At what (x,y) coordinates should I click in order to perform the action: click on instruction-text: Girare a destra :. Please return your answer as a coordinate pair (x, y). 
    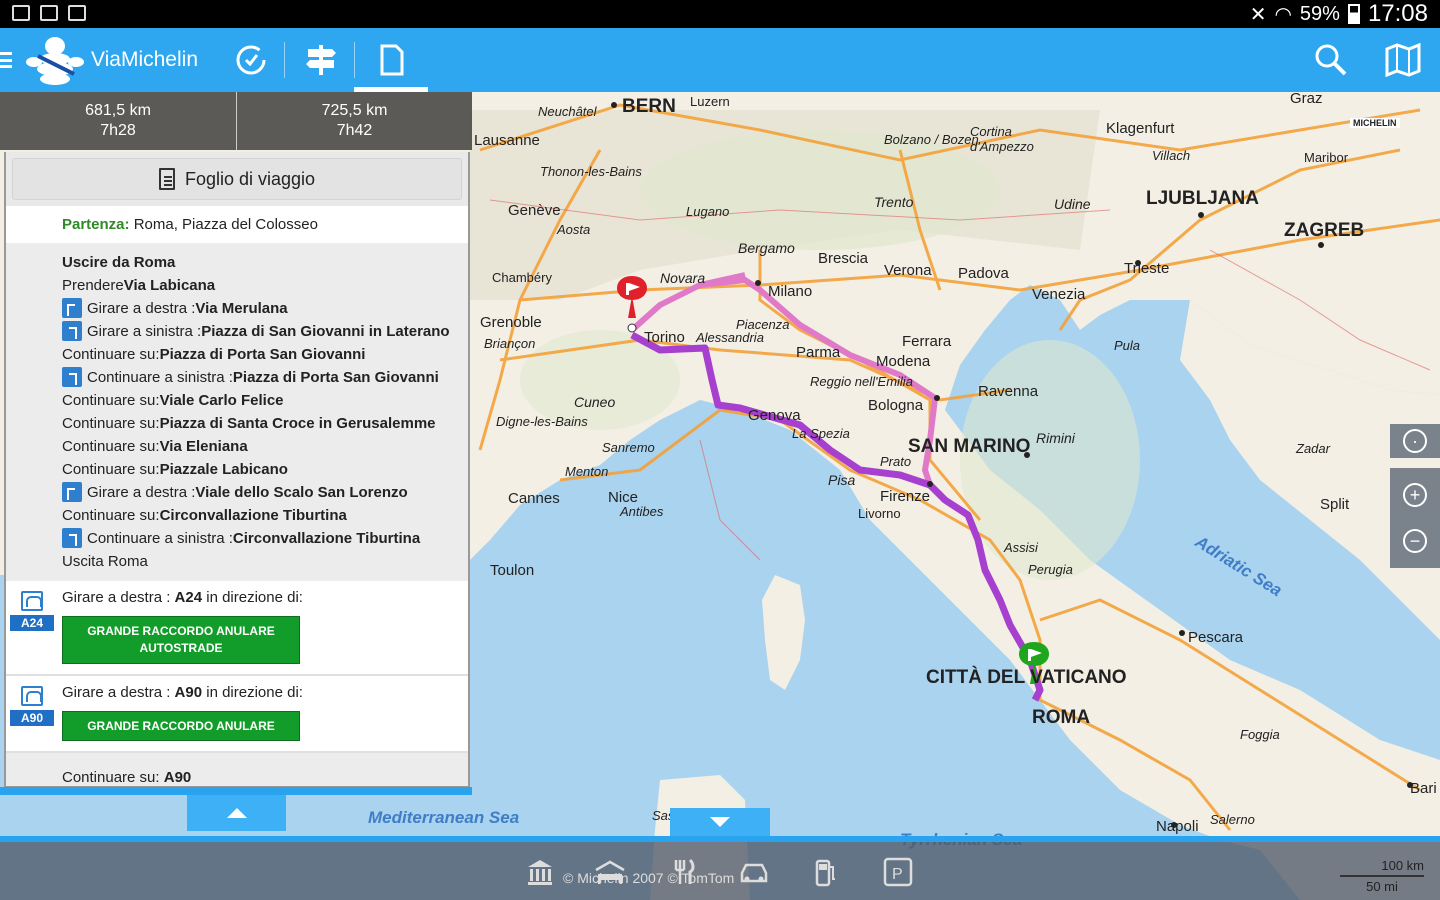
    Looking at the image, I should click on (118, 692).